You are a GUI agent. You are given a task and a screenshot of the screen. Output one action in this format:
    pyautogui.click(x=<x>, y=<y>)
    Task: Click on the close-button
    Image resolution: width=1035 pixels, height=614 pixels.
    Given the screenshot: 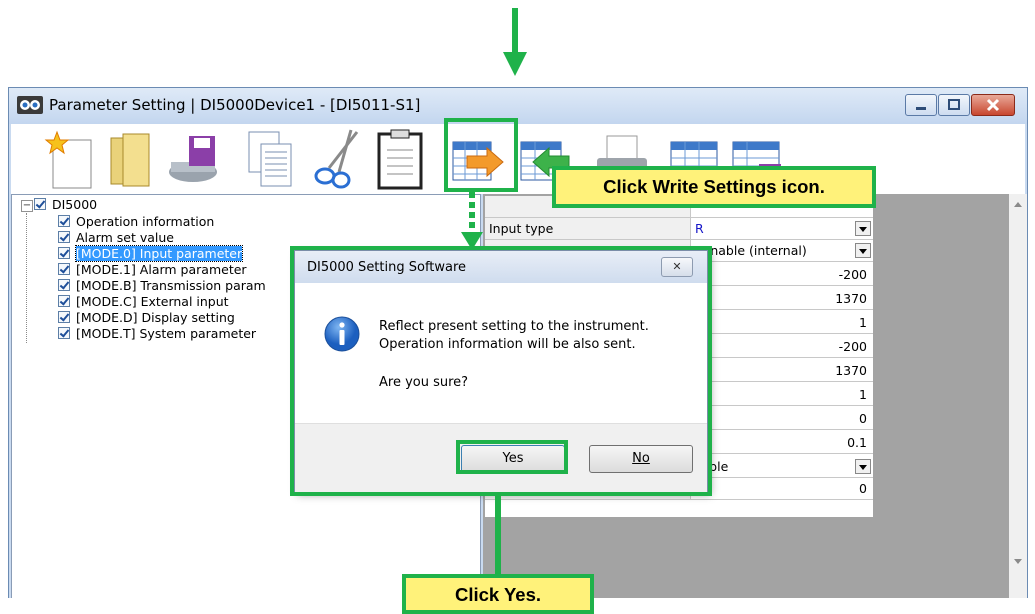 What is the action you would take?
    pyautogui.click(x=993, y=105)
    